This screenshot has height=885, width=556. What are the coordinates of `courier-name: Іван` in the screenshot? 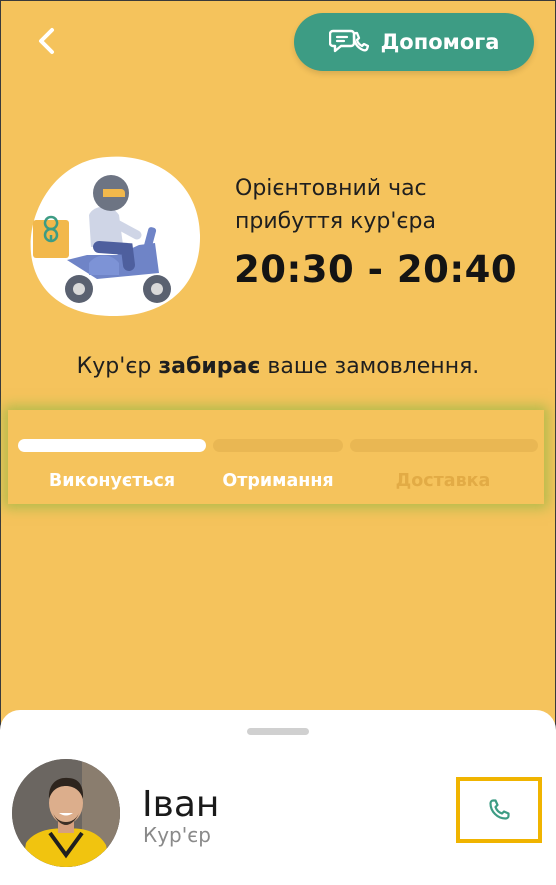 It's located at (181, 804).